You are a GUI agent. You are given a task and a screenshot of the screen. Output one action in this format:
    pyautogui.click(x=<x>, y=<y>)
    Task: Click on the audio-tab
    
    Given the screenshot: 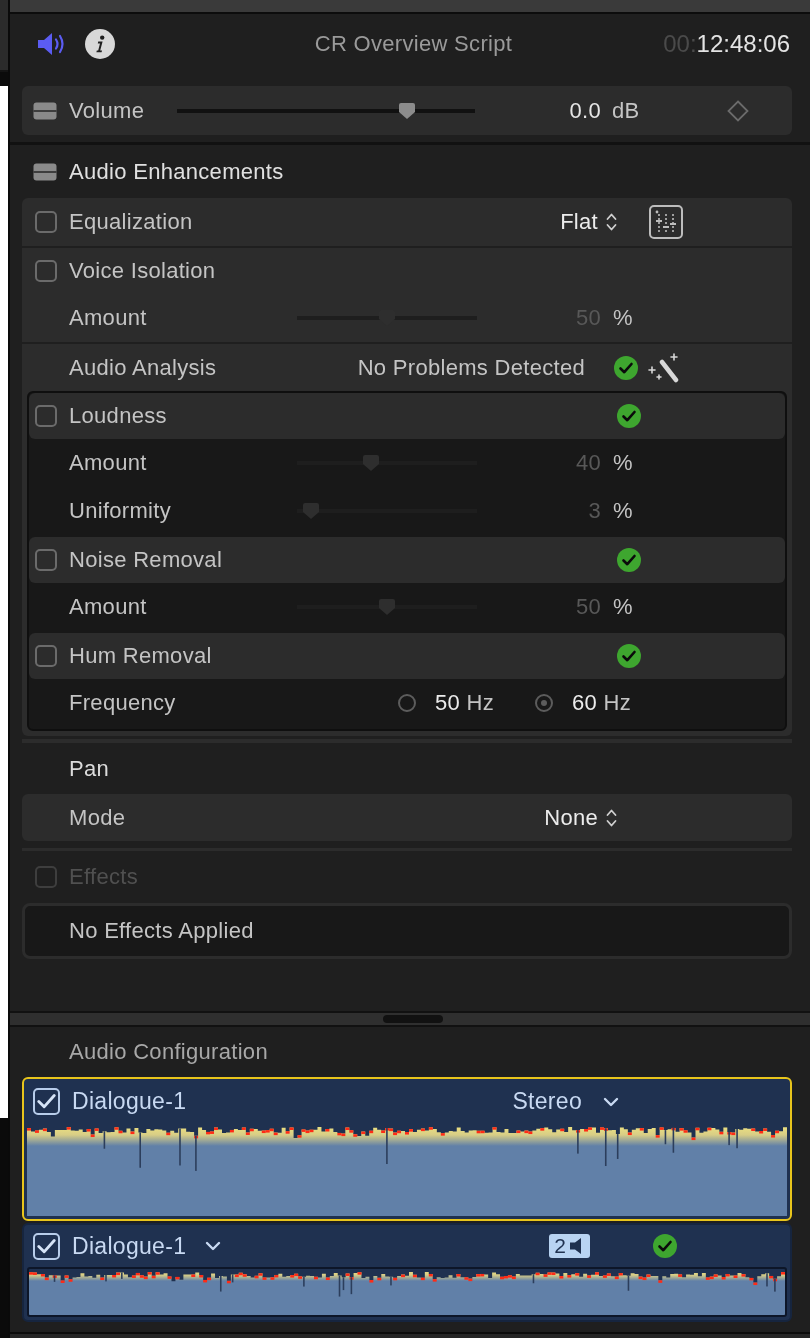 What is the action you would take?
    pyautogui.click(x=52, y=44)
    